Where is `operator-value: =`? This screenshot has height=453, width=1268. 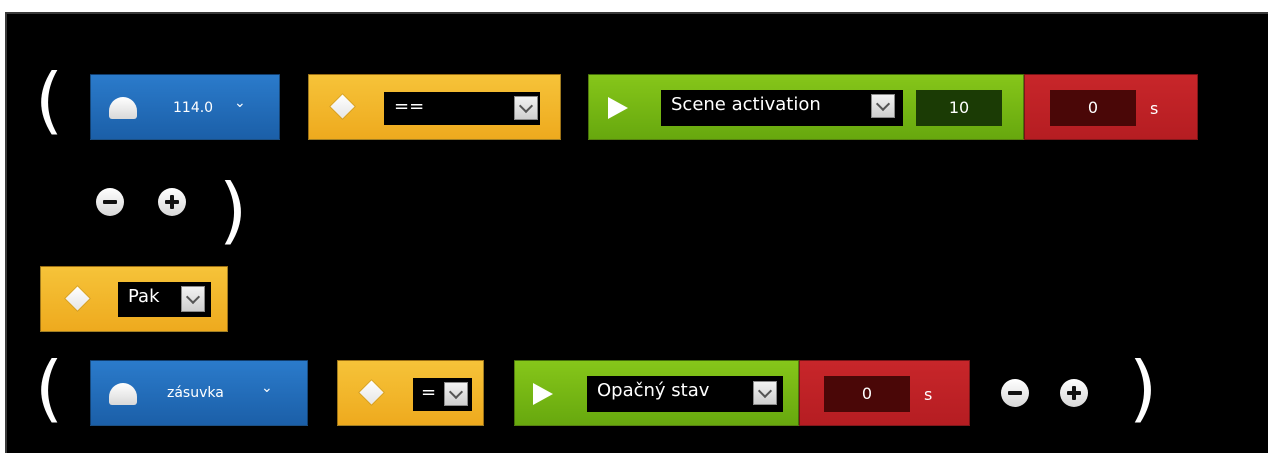 operator-value: = is located at coordinates (429, 392).